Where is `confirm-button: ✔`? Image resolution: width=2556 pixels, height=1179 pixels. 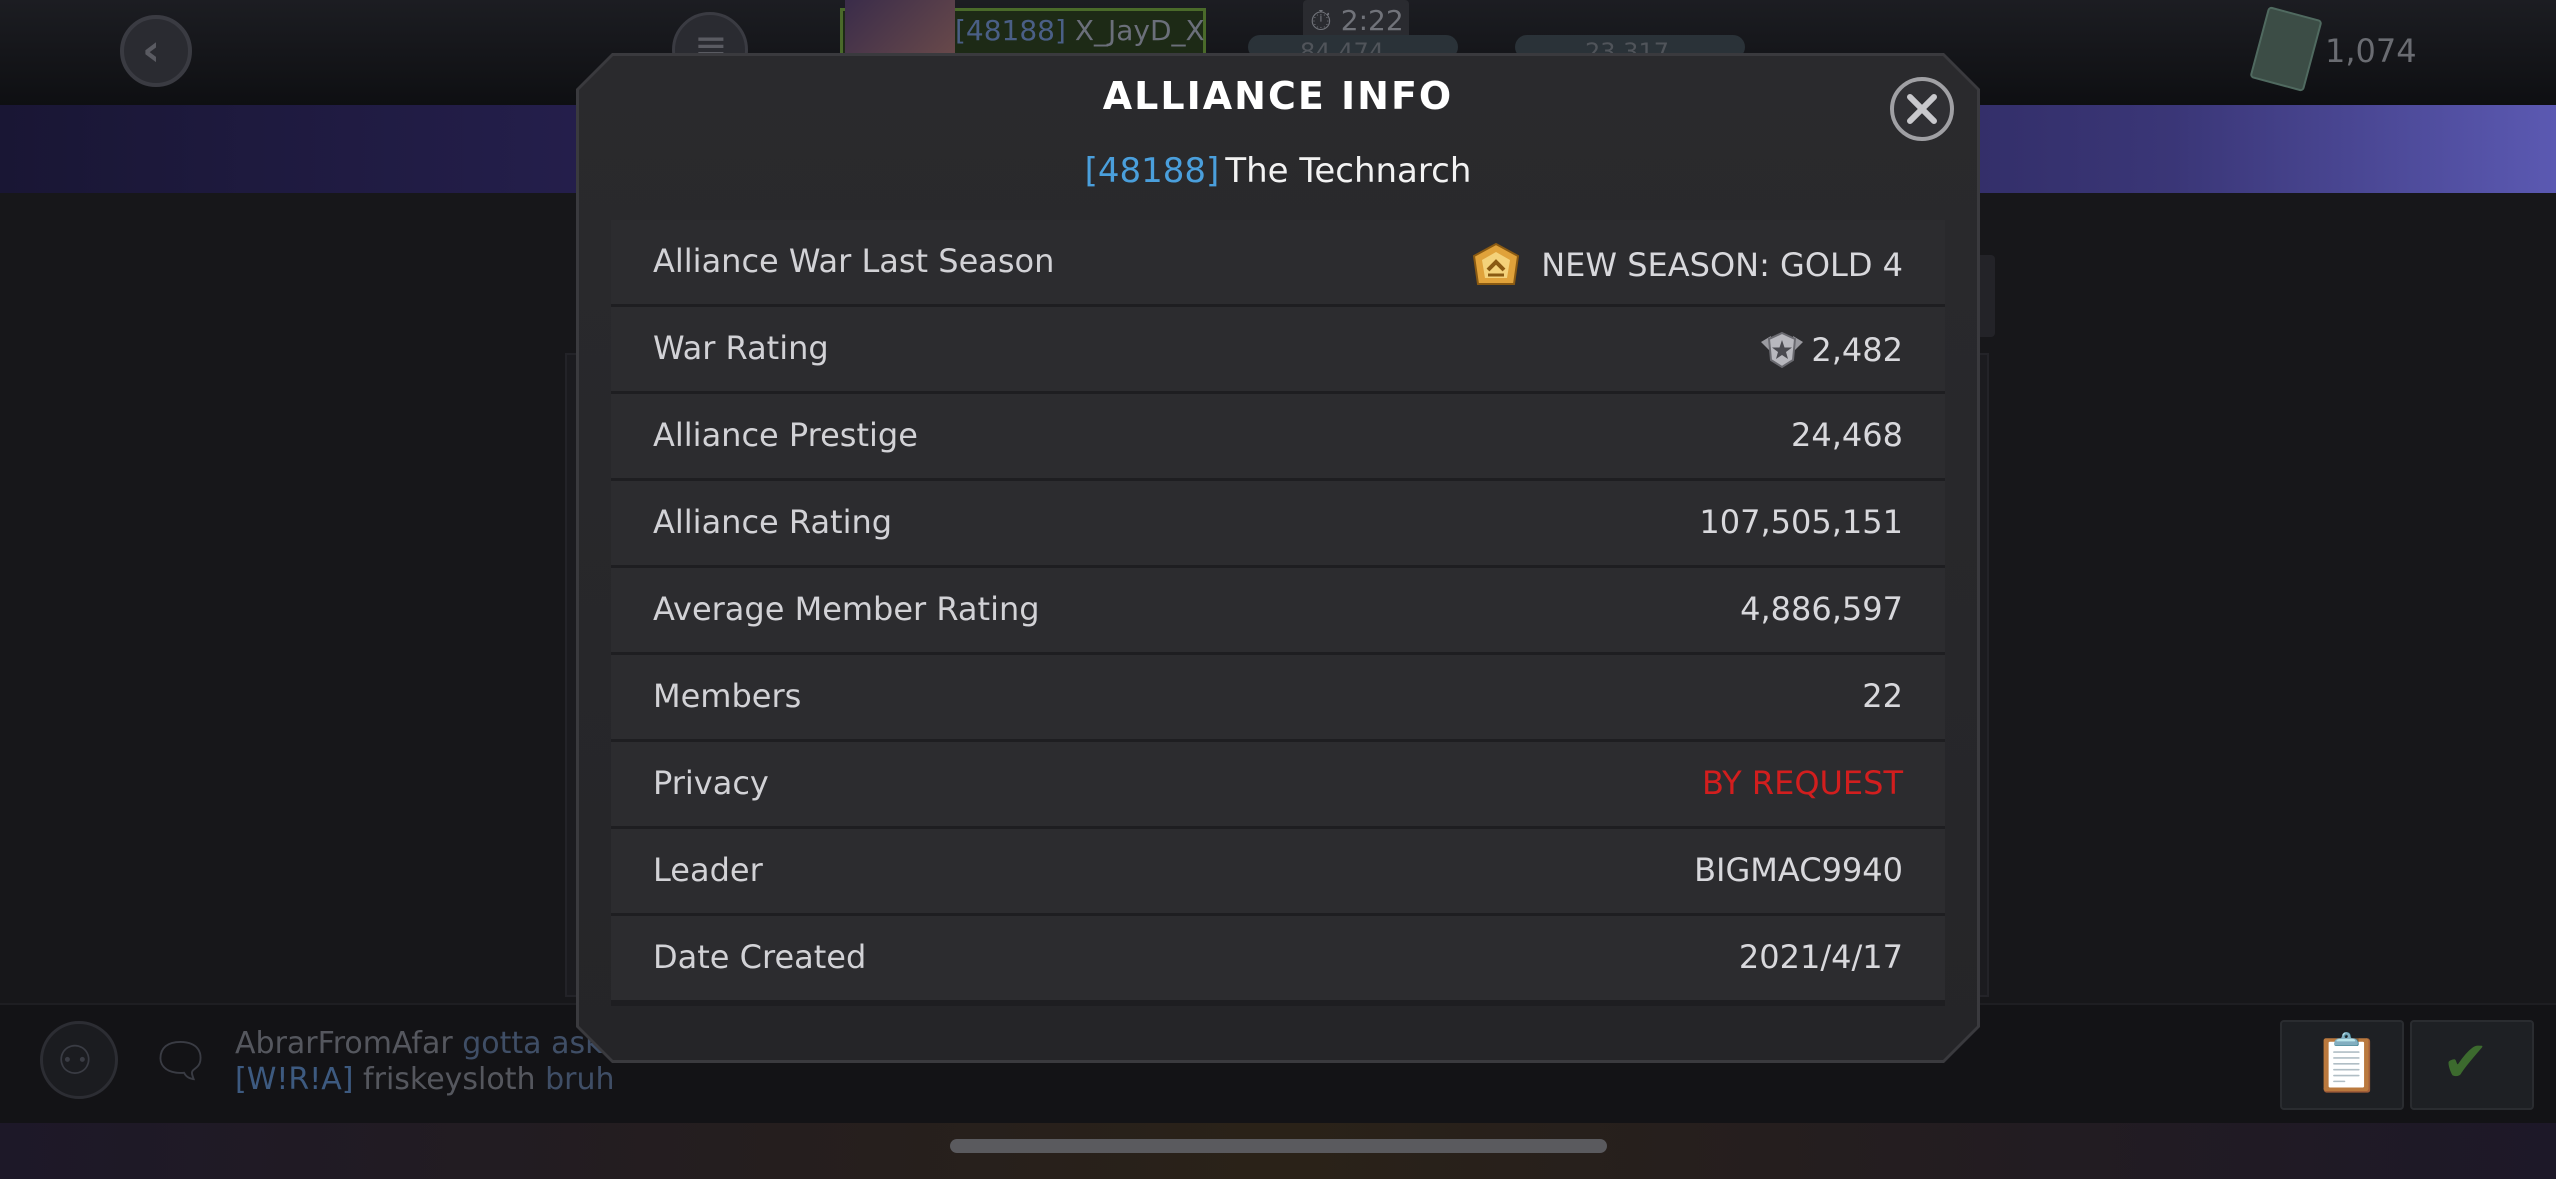 confirm-button: ✔ is located at coordinates (2472, 1065).